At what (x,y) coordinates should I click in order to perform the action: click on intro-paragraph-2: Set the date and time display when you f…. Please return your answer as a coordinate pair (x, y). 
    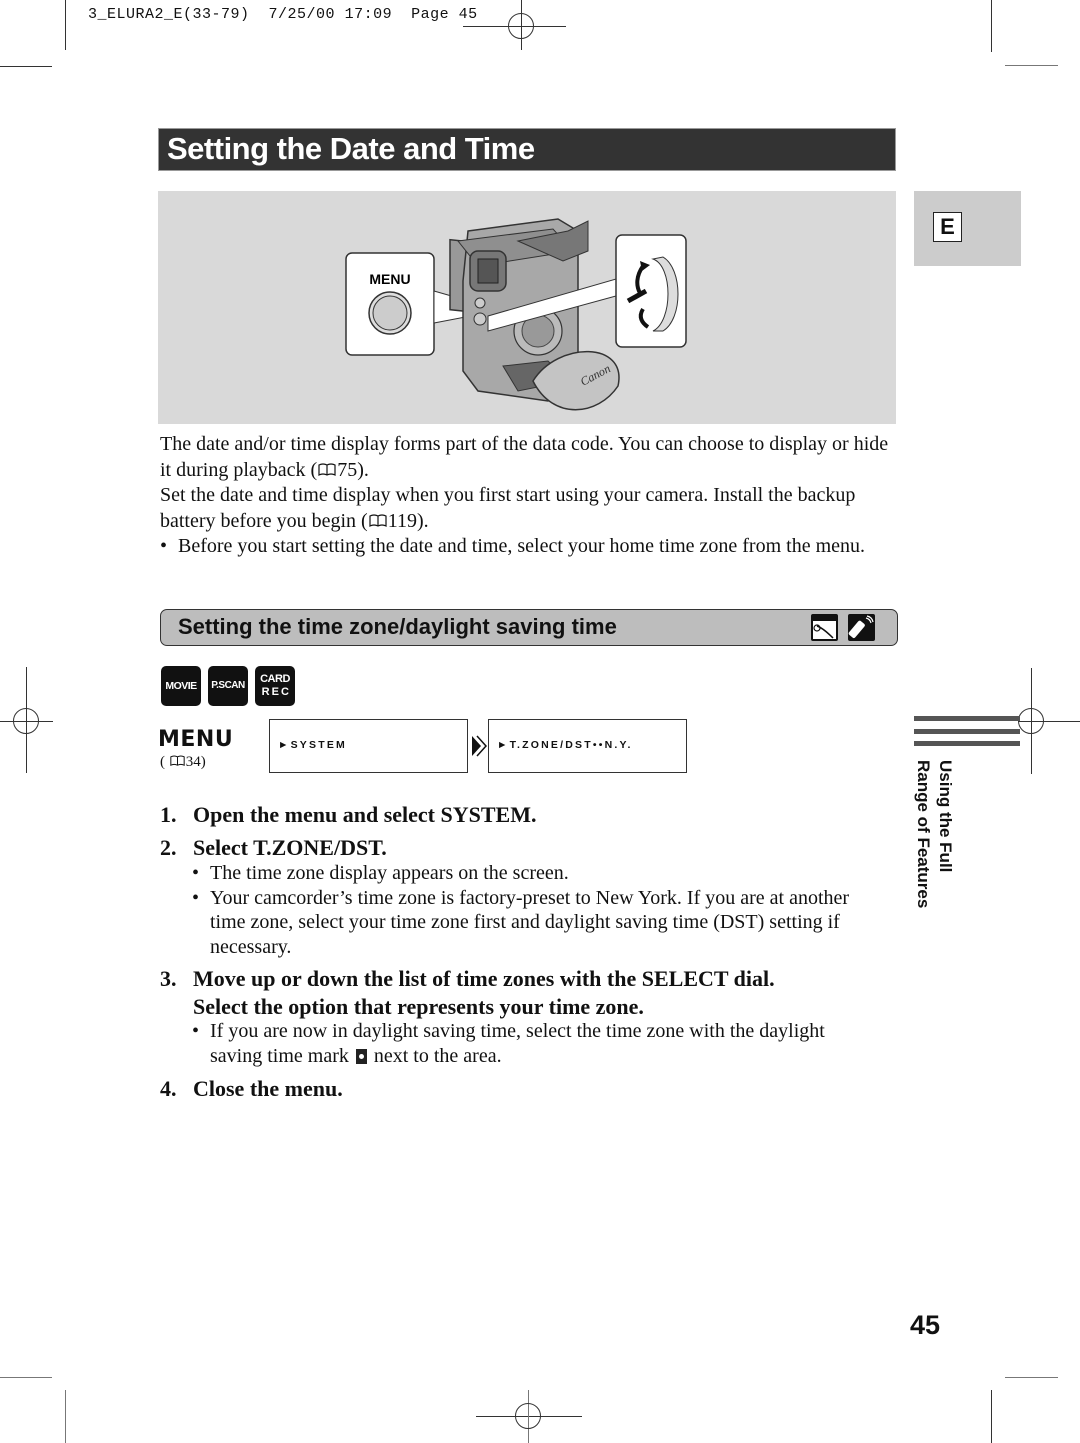
    Looking at the image, I should click on (508, 508).